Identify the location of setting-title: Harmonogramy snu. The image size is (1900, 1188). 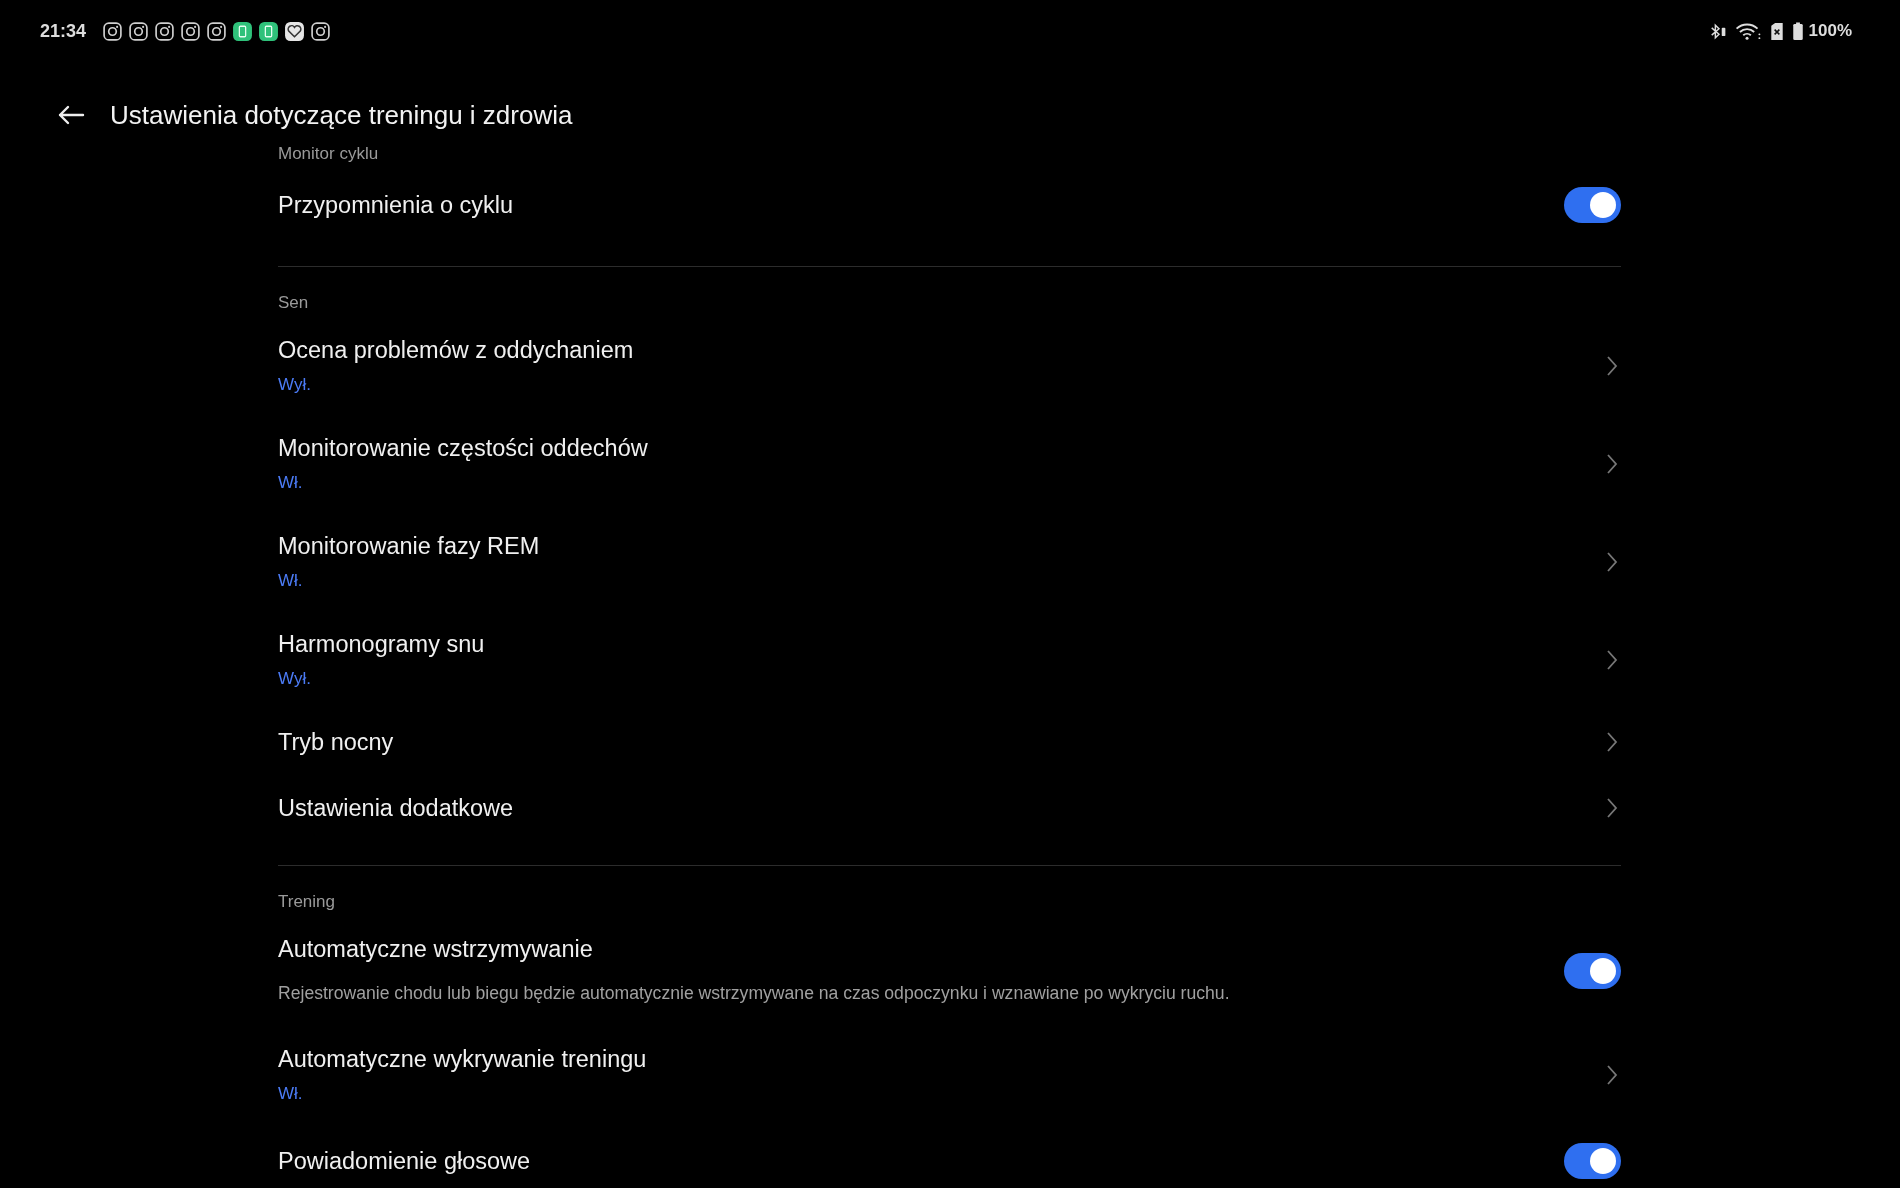
(382, 644).